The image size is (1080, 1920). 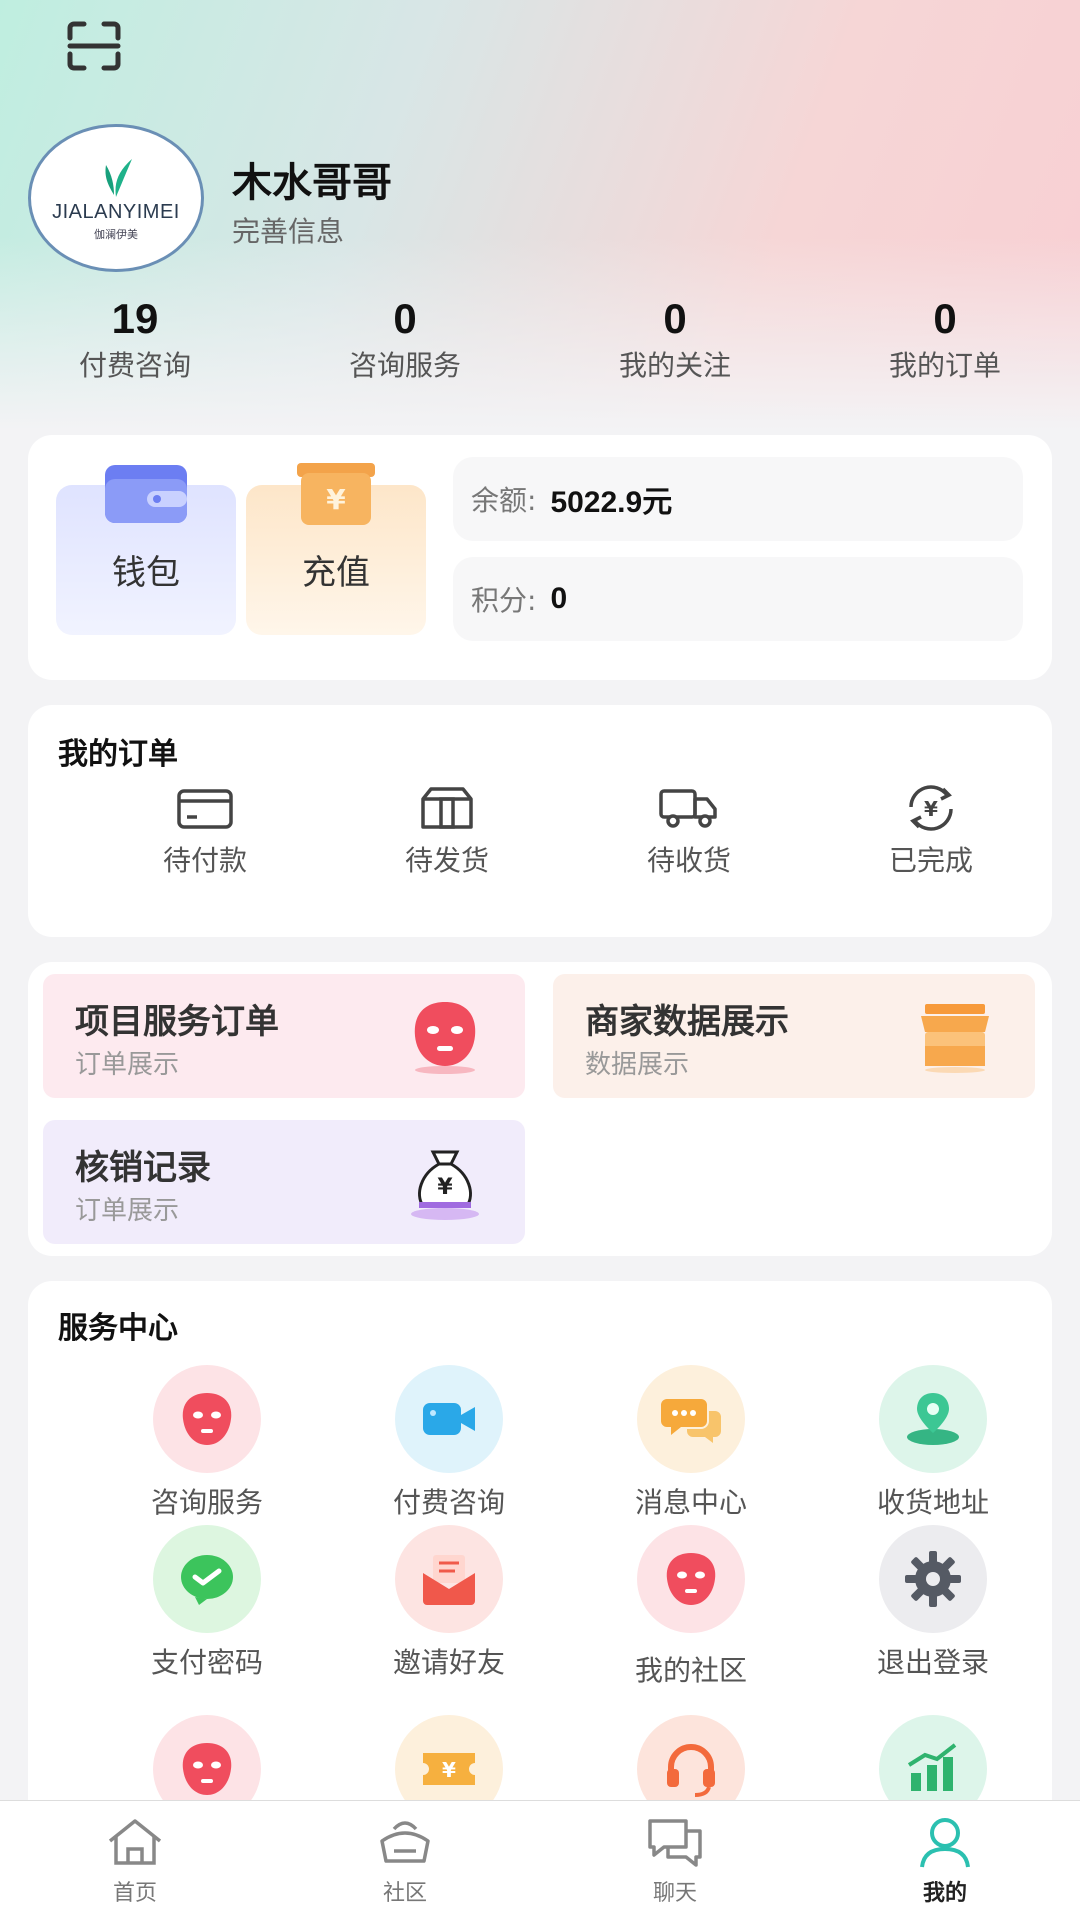 What do you see at coordinates (689, 832) in the screenshot?
I see `order-pending-receipt: 待收货` at bounding box center [689, 832].